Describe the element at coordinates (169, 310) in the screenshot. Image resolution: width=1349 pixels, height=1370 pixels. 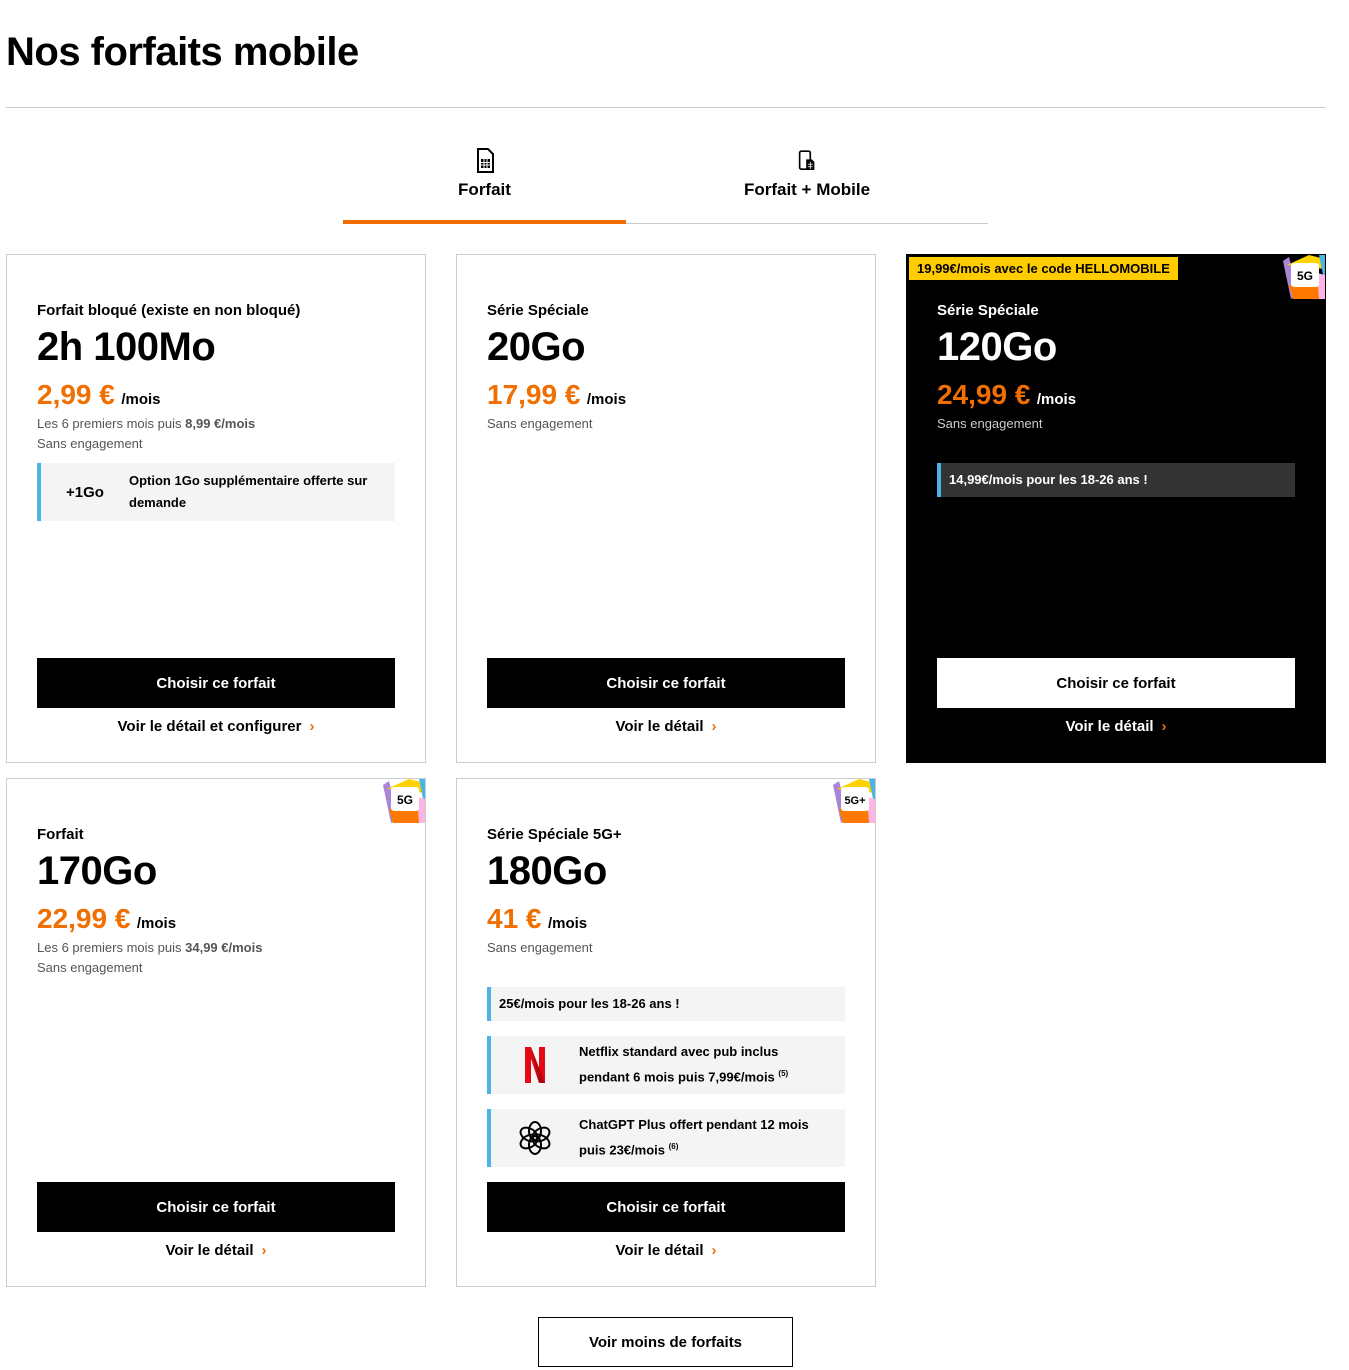
I see `plan-category: Forfait bloqué (existe en non bloqué)` at that location.